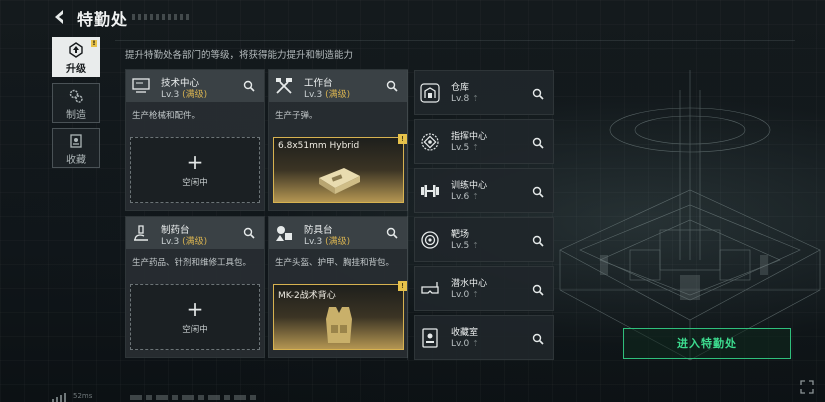 Image resolution: width=825 pixels, height=402 pixels. What do you see at coordinates (83, 396) in the screenshot?
I see `ping-display: 52ms` at bounding box center [83, 396].